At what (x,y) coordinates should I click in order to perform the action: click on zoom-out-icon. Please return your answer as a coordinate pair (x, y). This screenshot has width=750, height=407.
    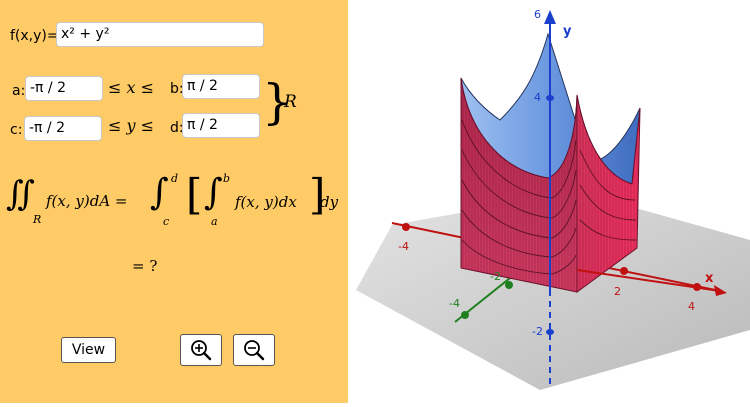
    Looking at the image, I should click on (254, 350).